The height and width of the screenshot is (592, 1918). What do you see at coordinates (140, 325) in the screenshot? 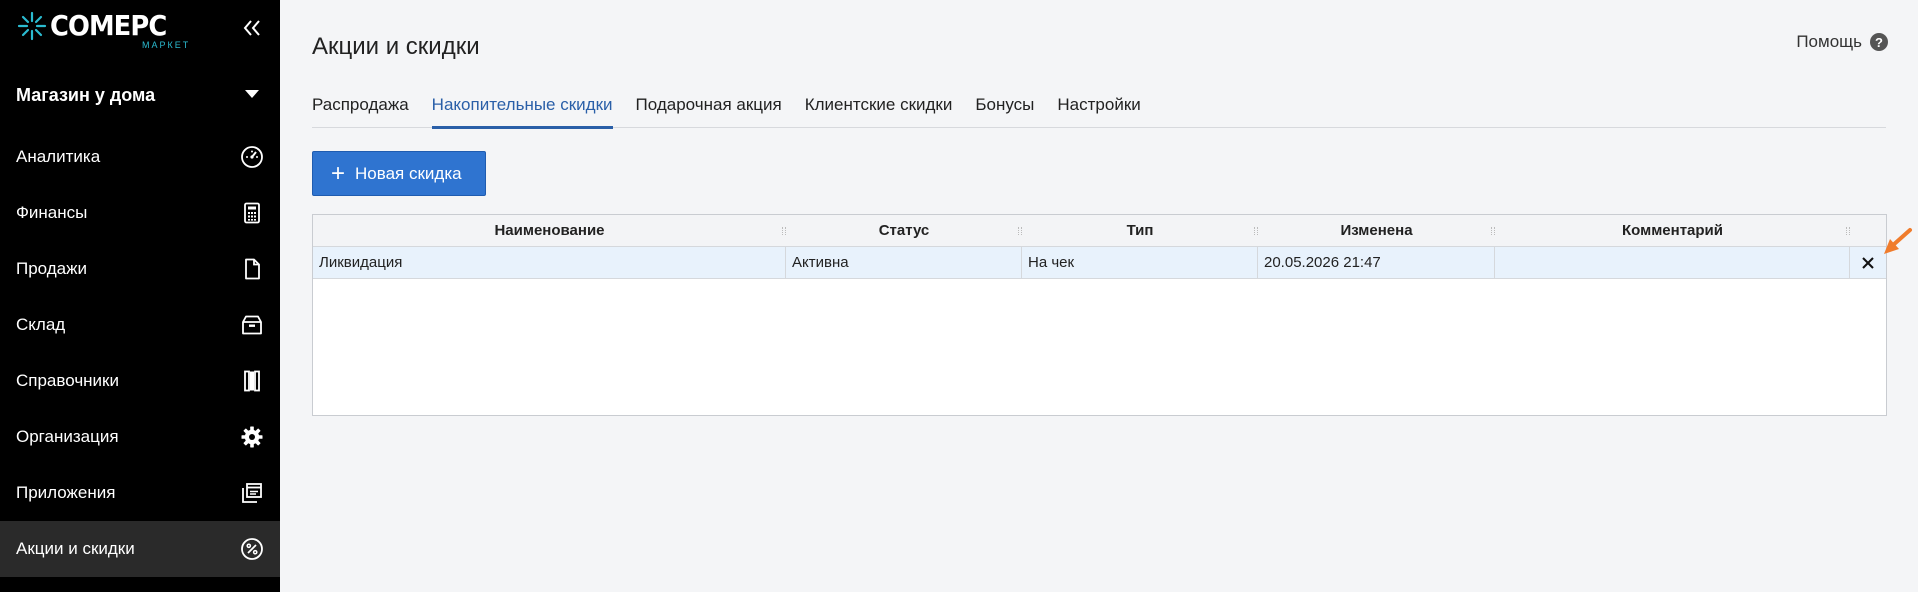
I see `sidebar-item-warehouse: Склад` at bounding box center [140, 325].